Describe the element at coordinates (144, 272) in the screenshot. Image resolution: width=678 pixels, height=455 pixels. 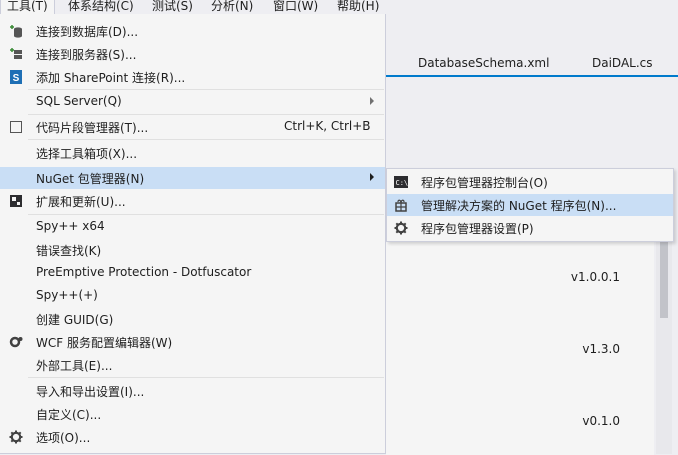
I see `menu-item-label: PreEmptive Protection - Dotfuscator` at that location.